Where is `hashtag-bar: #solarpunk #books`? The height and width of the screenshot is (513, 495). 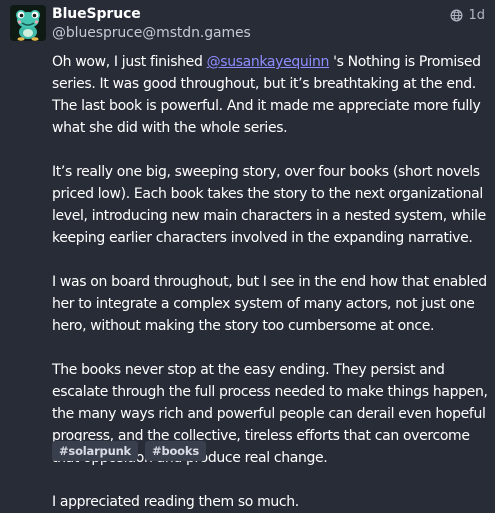
hashtag-bar: #solarpunk #books is located at coordinates (129, 451).